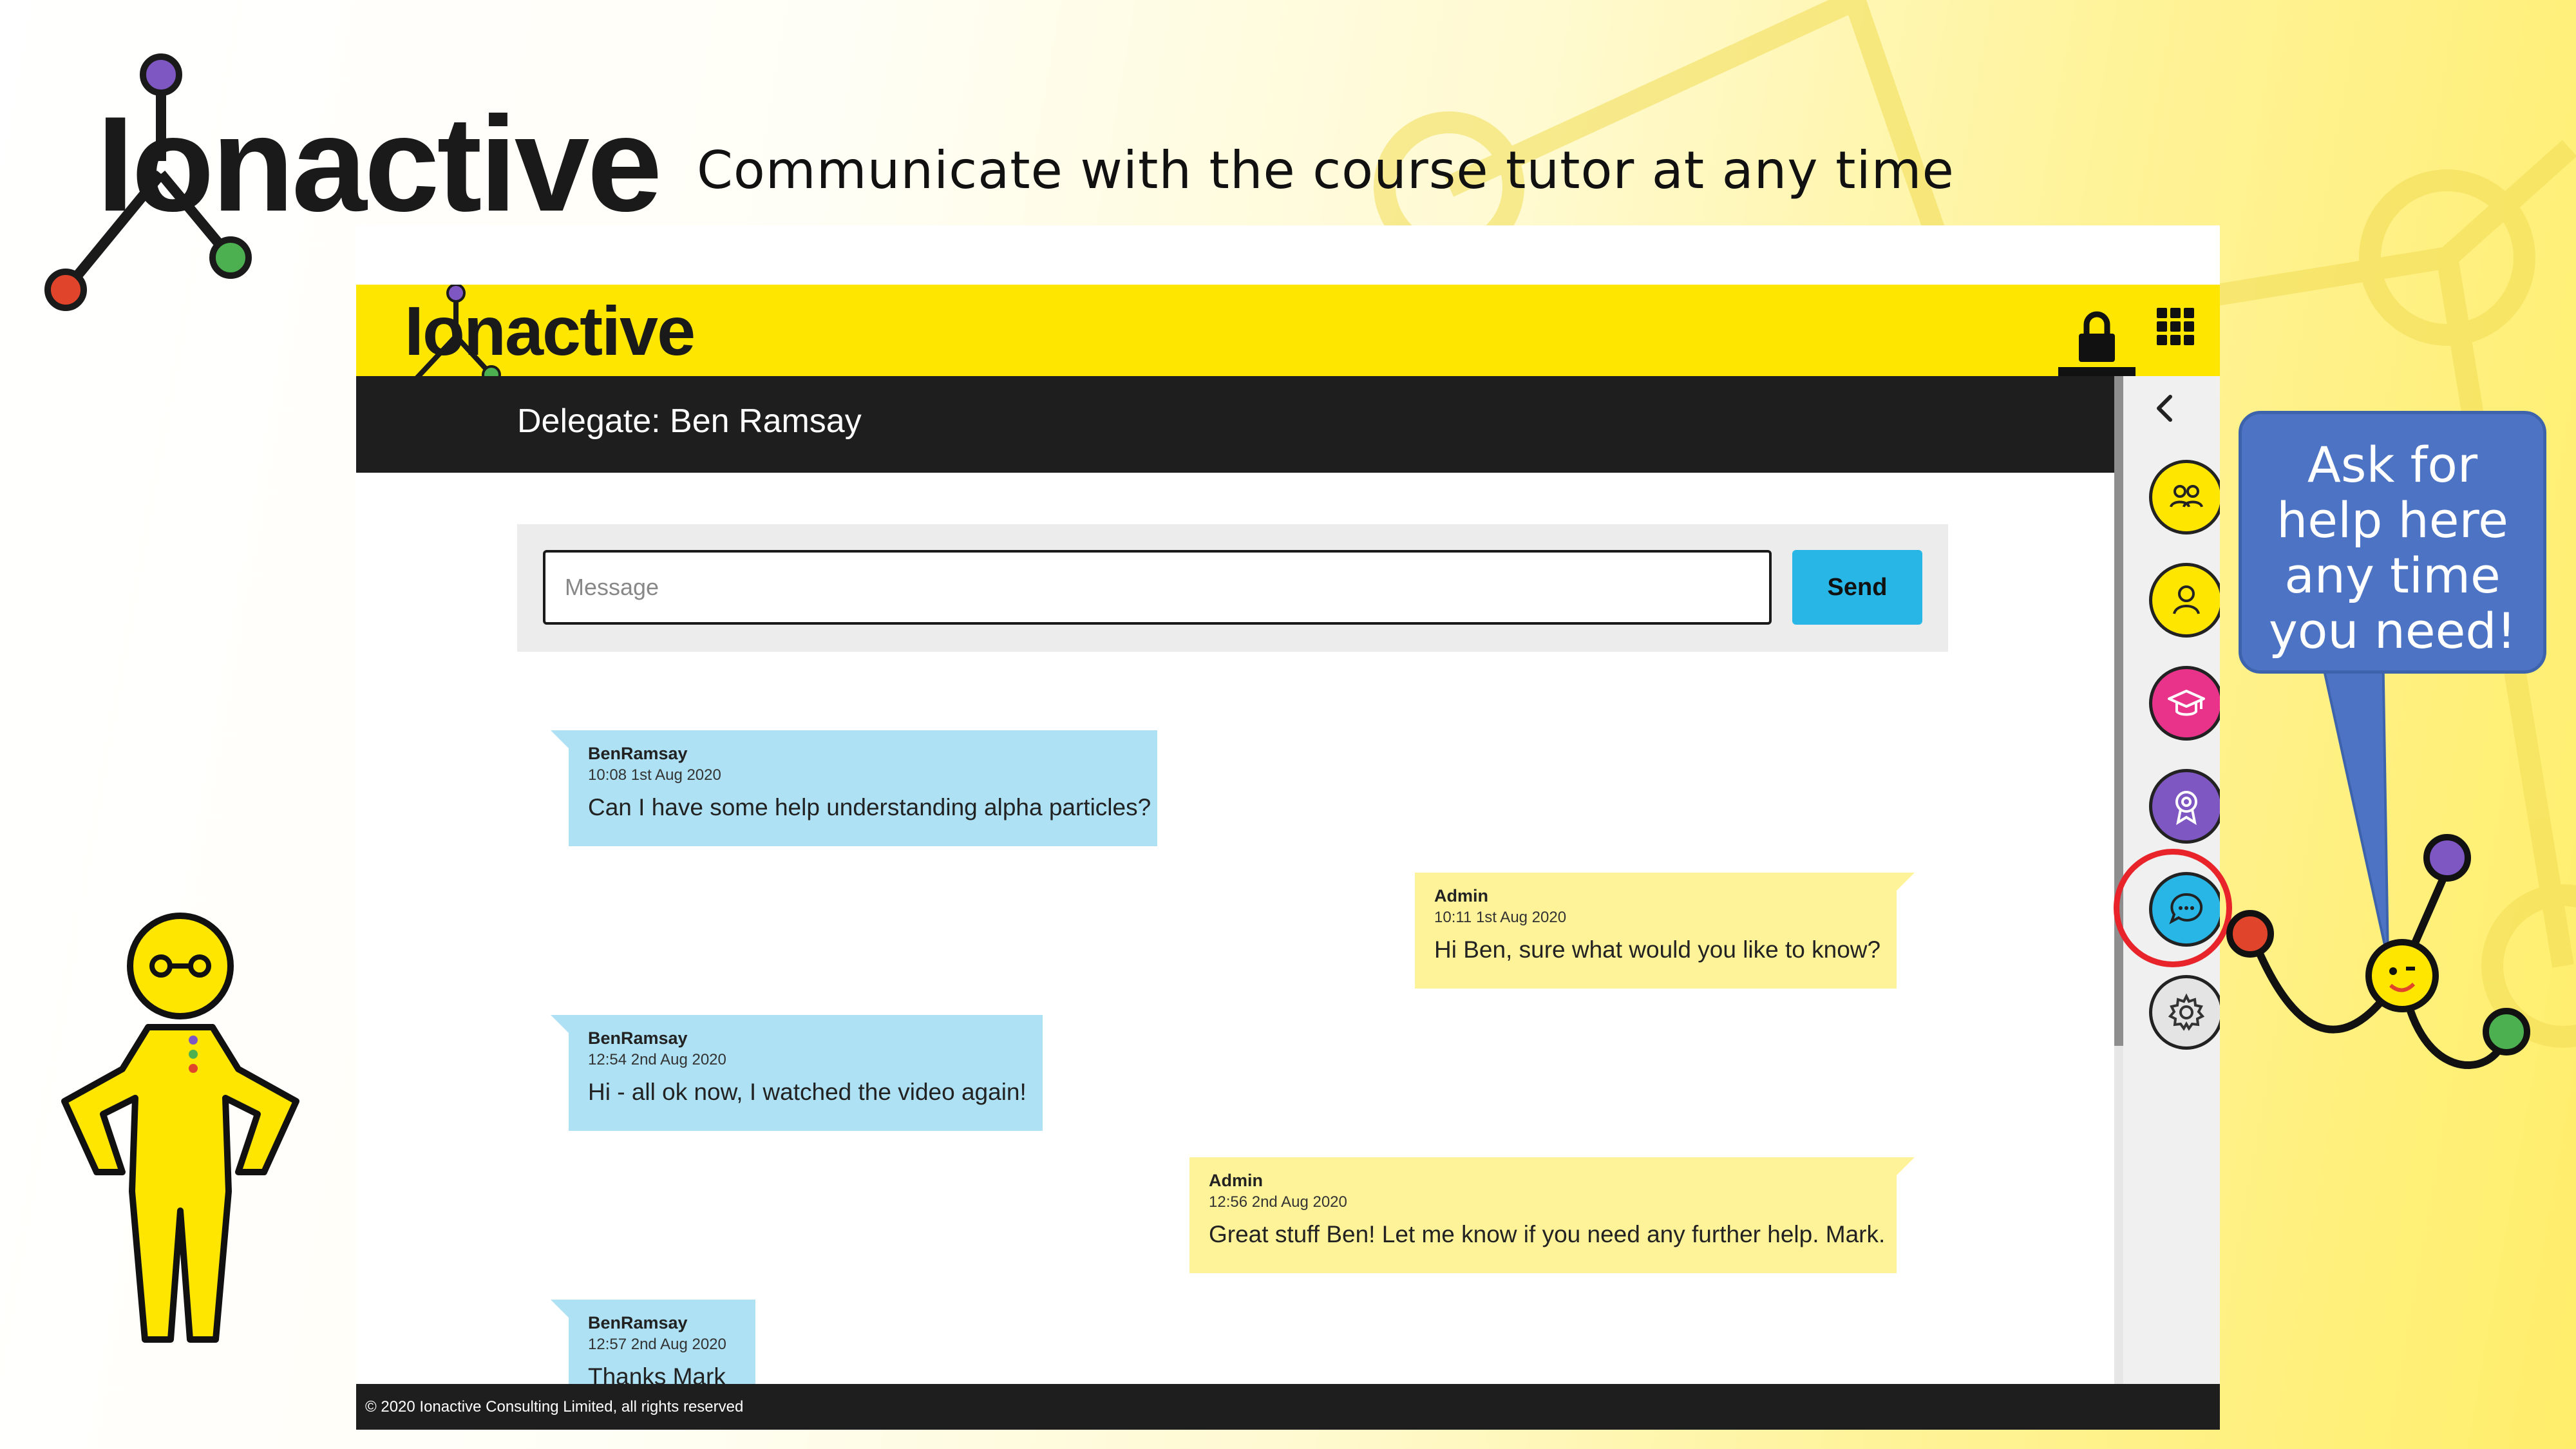  I want to click on message-bubble: BenRamsay 12:57 2nd Aug 2020 Thanks Mark, so click(653, 1342).